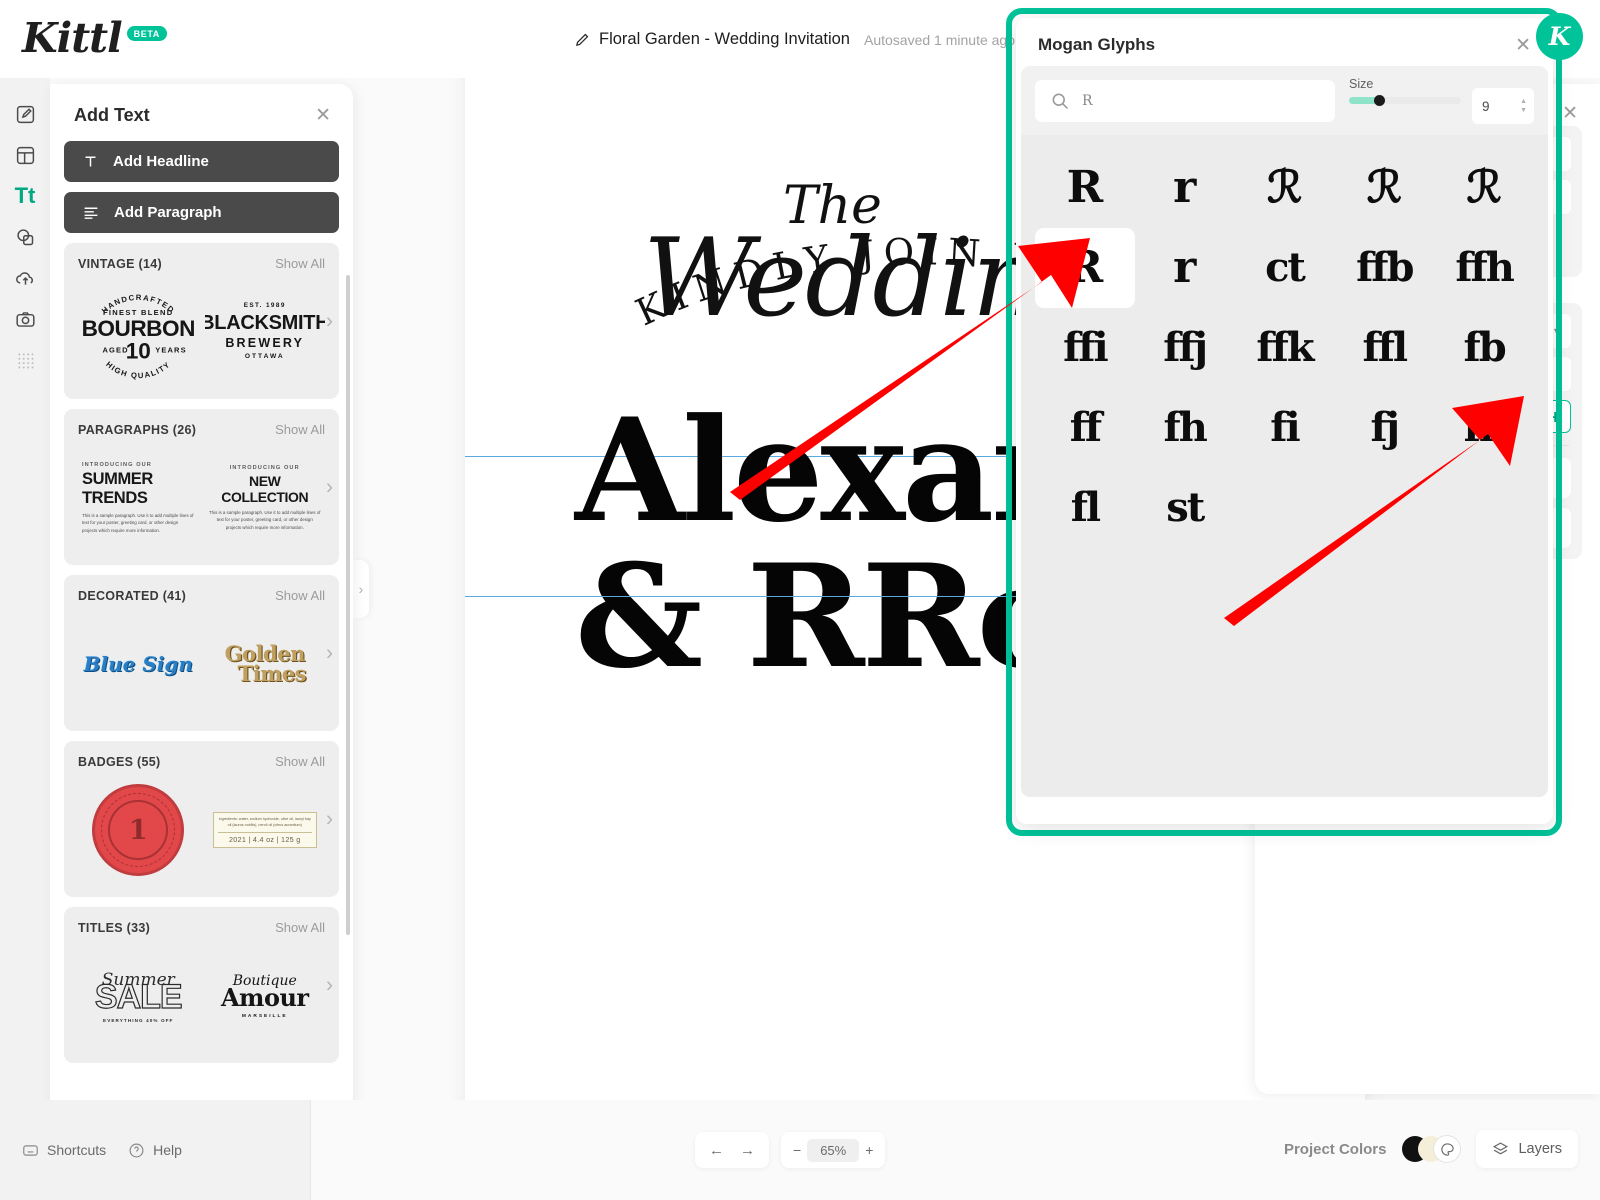 This screenshot has height=1200, width=1600. I want to click on template-thumb-wilson-seal: 1, so click(138, 830).